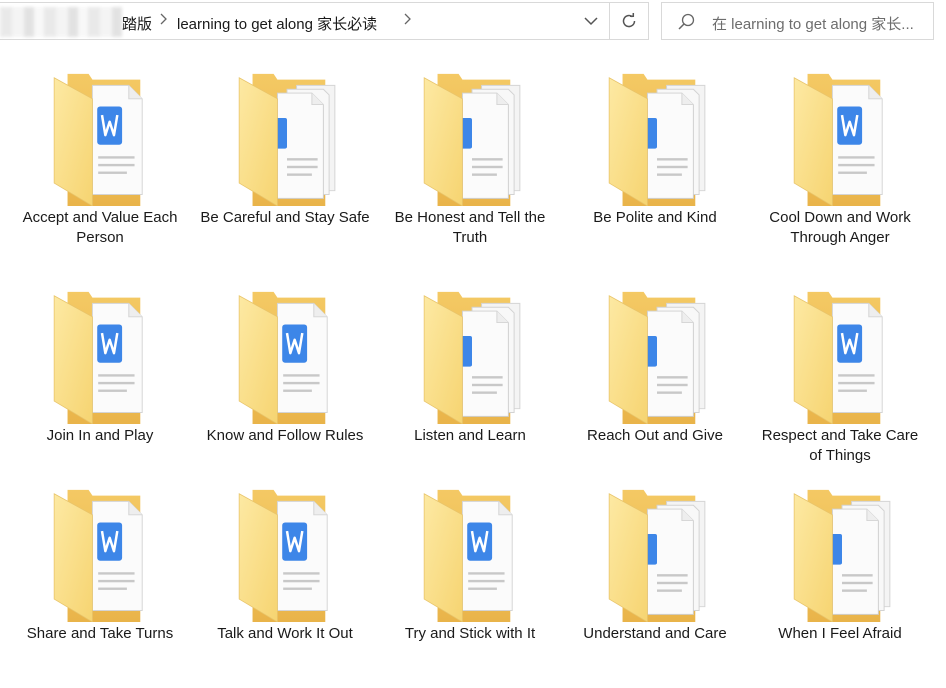 The width and height of the screenshot is (946, 688). Describe the element at coordinates (100, 633) in the screenshot. I see `folder-name: Share and Take Turns` at that location.